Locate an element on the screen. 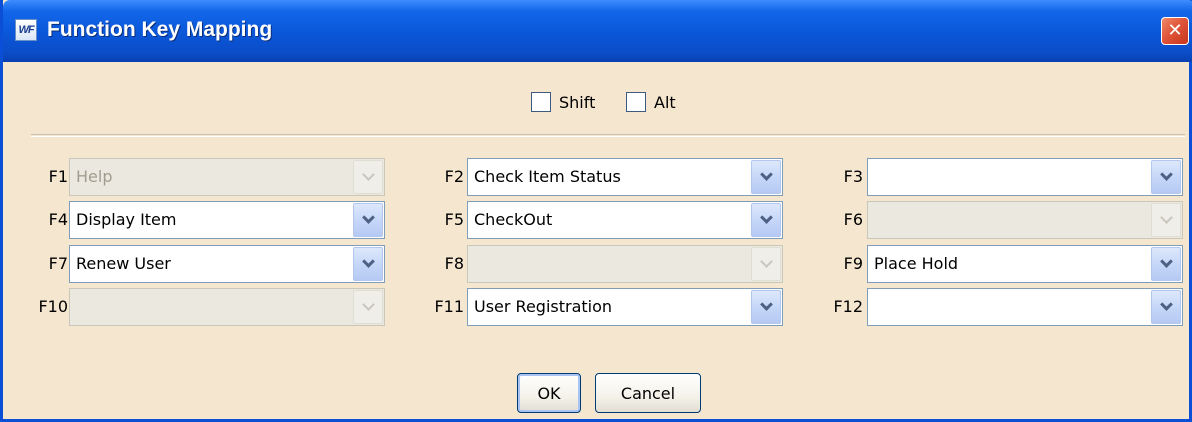  f10-label: F10 is located at coordinates (53, 306).